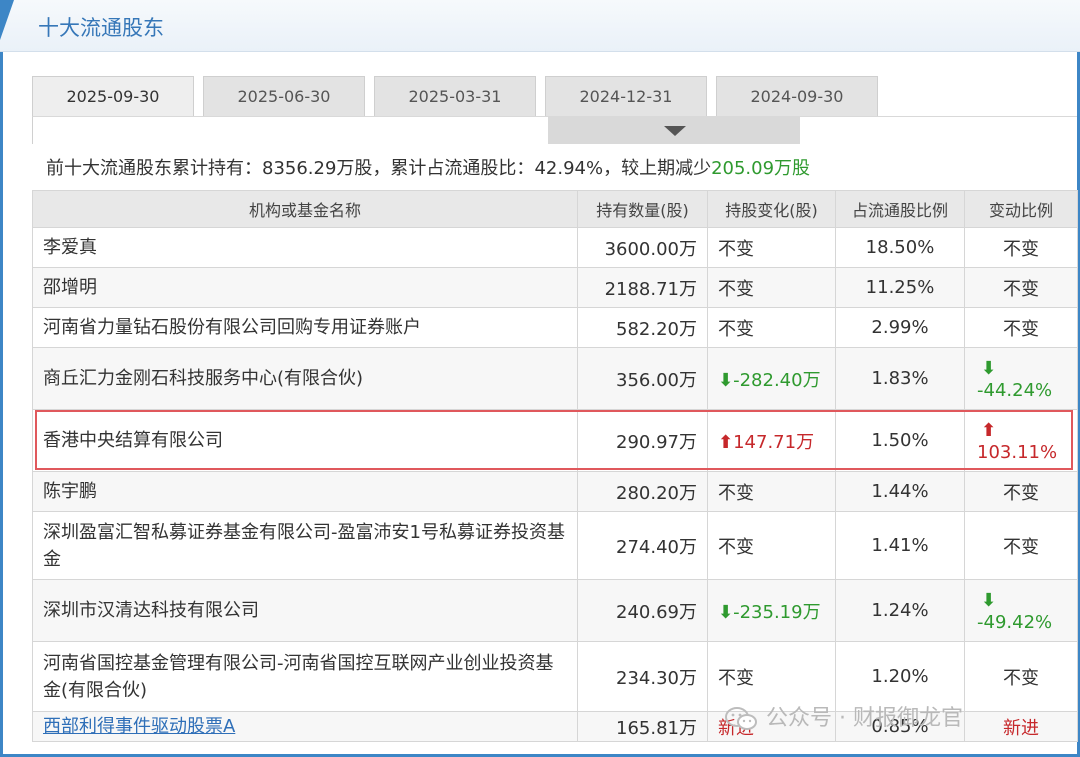 This screenshot has width=1080, height=757. What do you see at coordinates (900, 209) in the screenshot?
I see `header-ratio: 占流通股比例` at bounding box center [900, 209].